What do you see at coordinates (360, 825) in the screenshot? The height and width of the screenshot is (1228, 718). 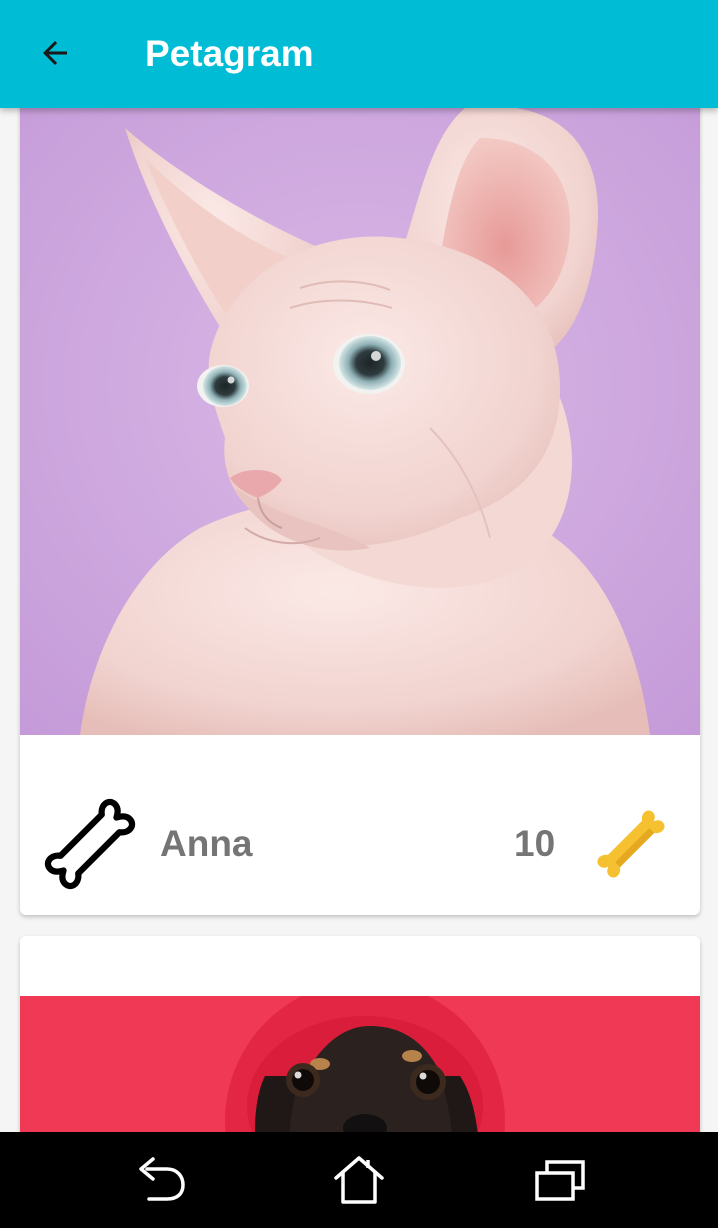 I see `card-footer: Anna 10` at bounding box center [360, 825].